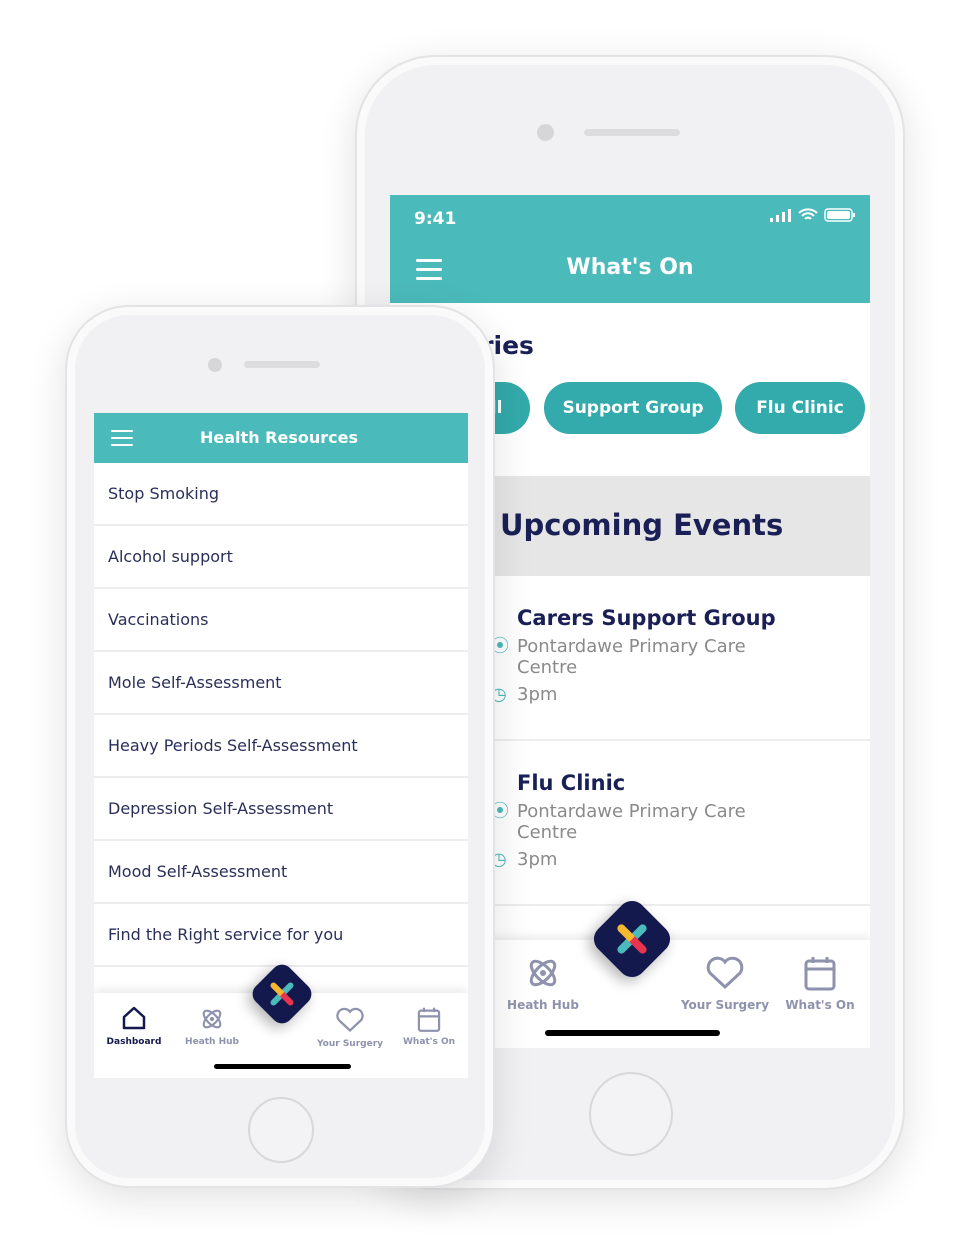  I want to click on chip-flu-clinic: Flu Clinic, so click(800, 408).